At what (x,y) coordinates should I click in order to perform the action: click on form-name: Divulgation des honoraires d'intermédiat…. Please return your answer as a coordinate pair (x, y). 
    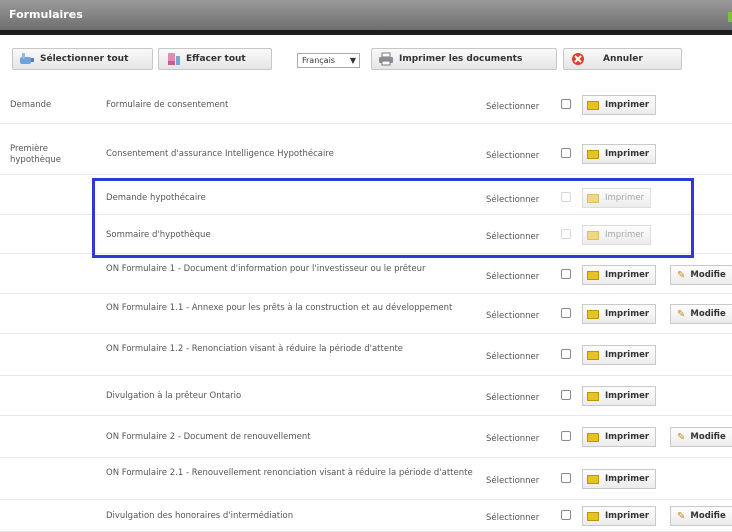
    Looking at the image, I should click on (200, 516).